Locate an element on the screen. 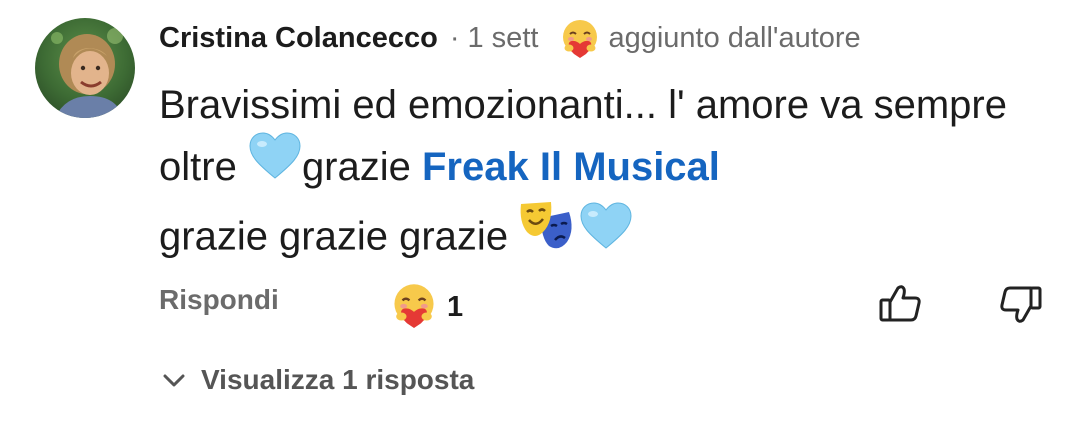  comment-time: 1 sett is located at coordinates (503, 38).